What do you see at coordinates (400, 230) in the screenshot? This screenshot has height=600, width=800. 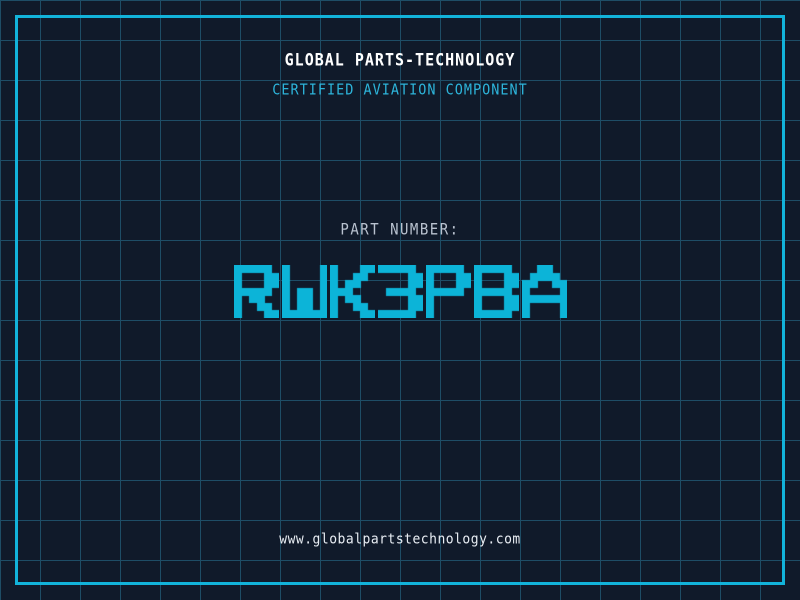 I see `part-number-label: PART NUMBER:` at bounding box center [400, 230].